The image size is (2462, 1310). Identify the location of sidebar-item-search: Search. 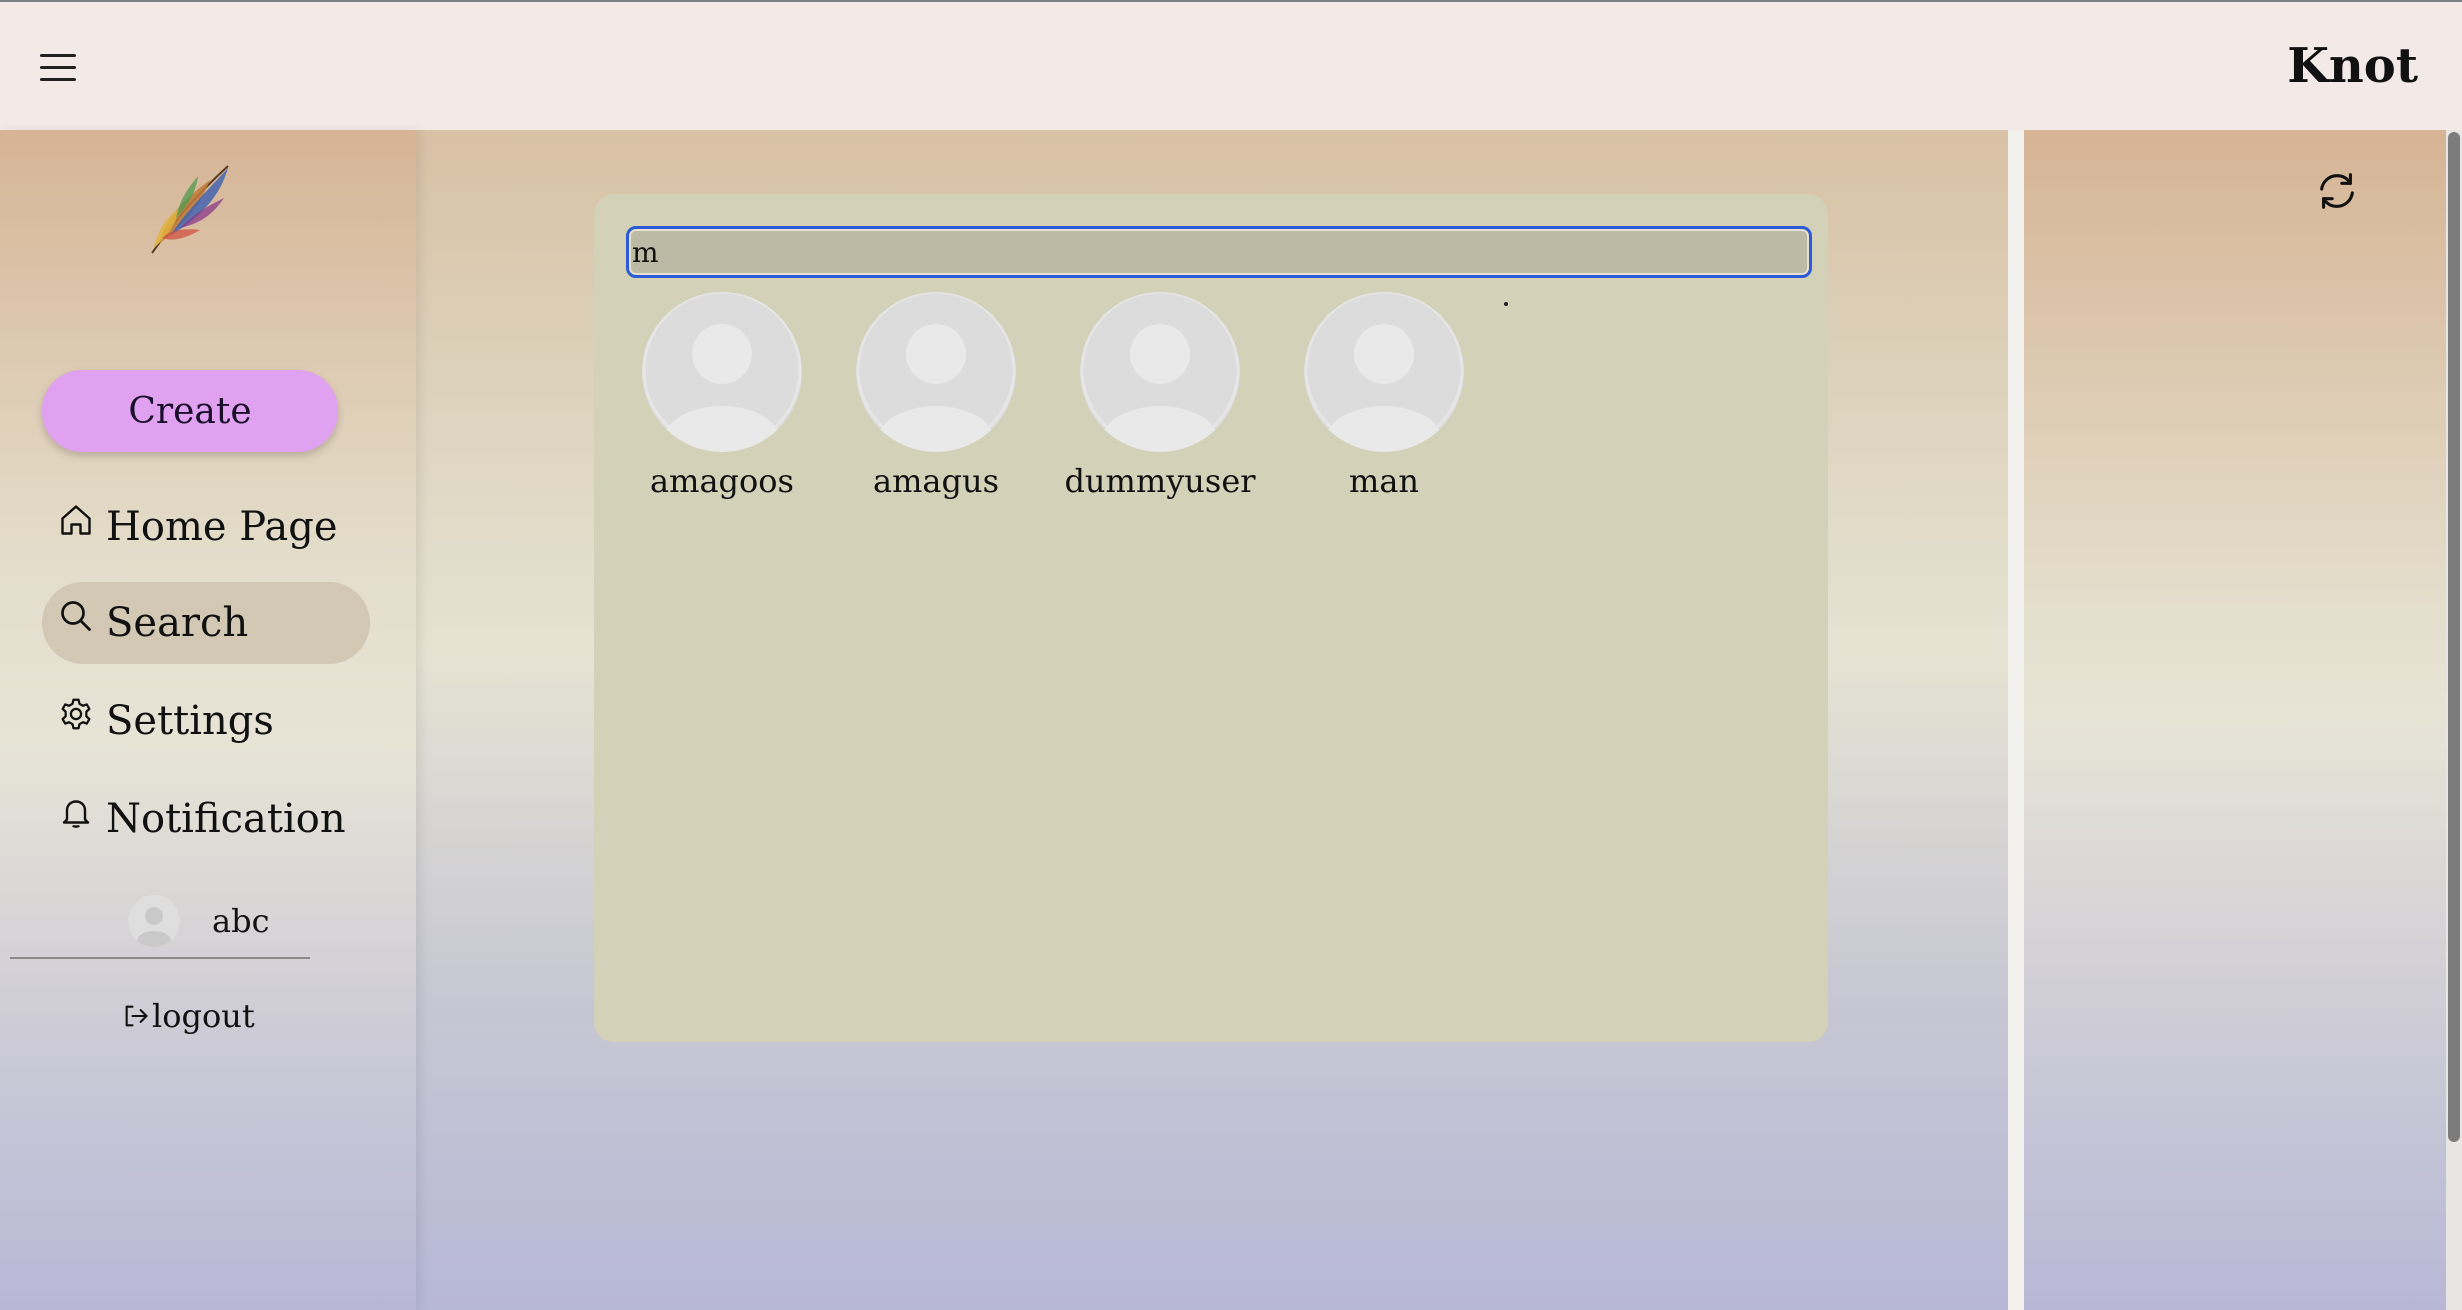
(206, 623).